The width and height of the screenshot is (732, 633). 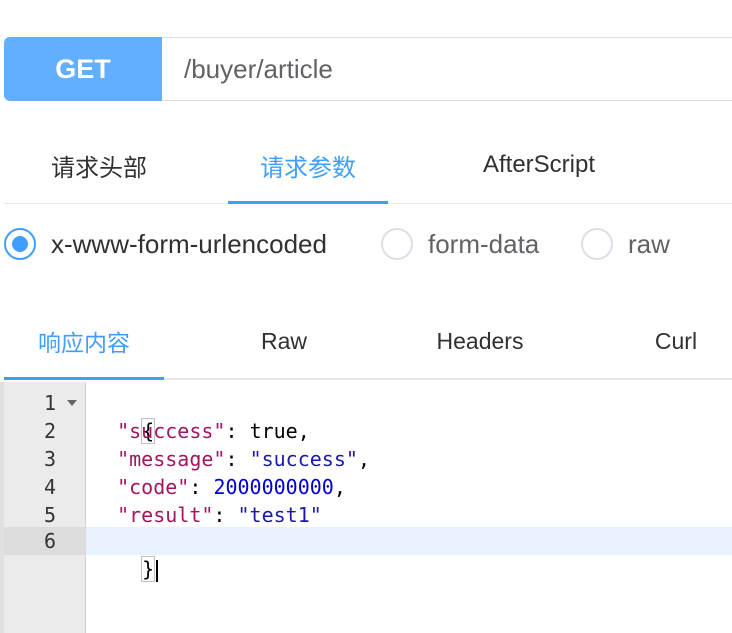 I want to click on json-value: "test1", so click(x=279, y=515).